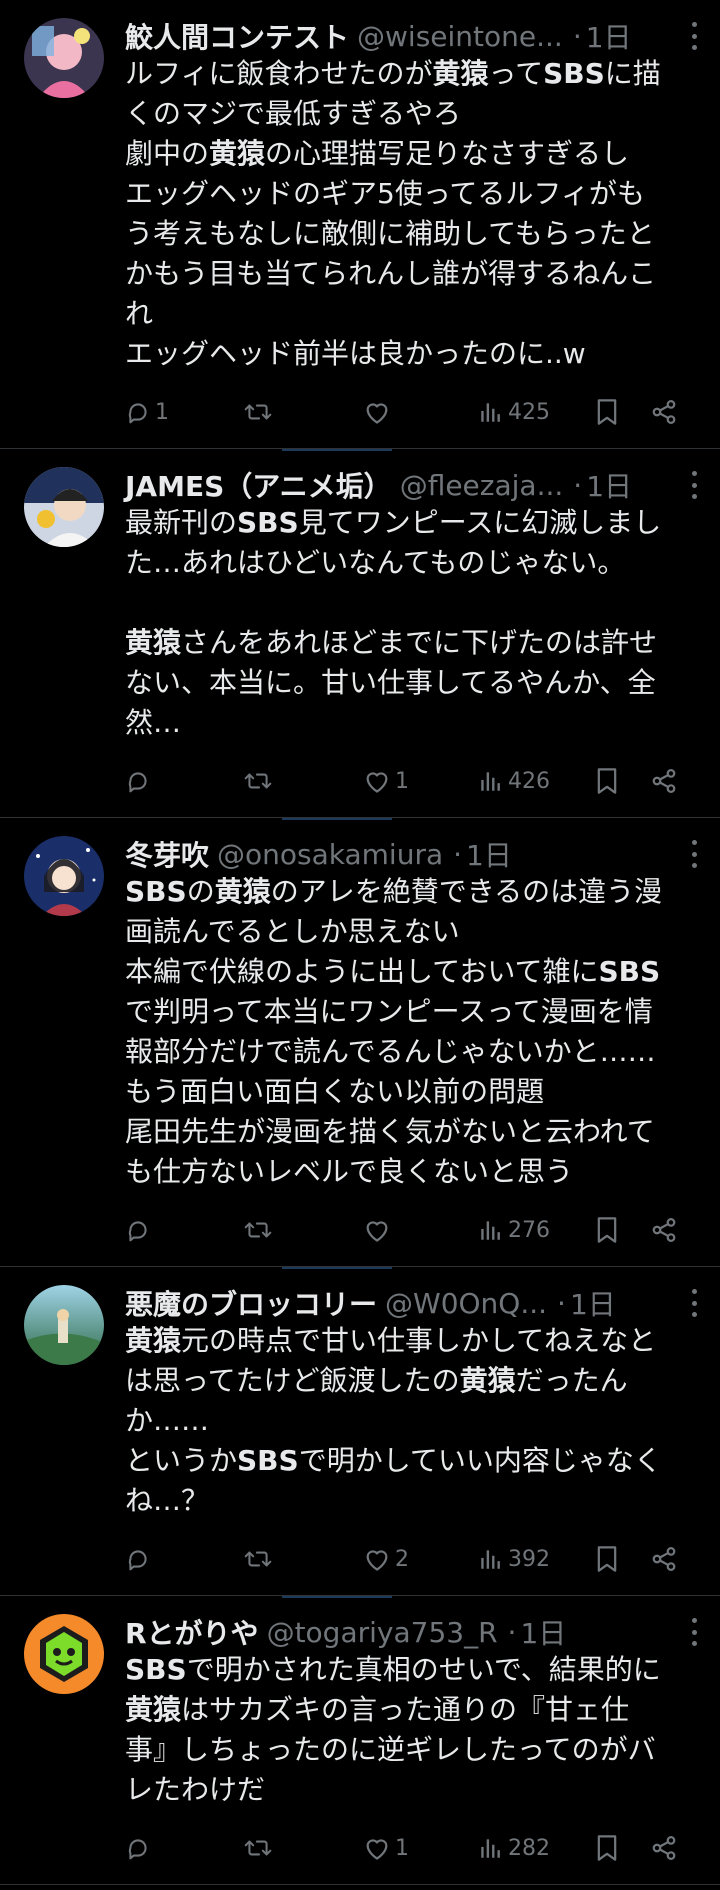 This screenshot has width=720, height=1890. Describe the element at coordinates (632, 73) in the screenshot. I see `text-segment: に描` at that location.